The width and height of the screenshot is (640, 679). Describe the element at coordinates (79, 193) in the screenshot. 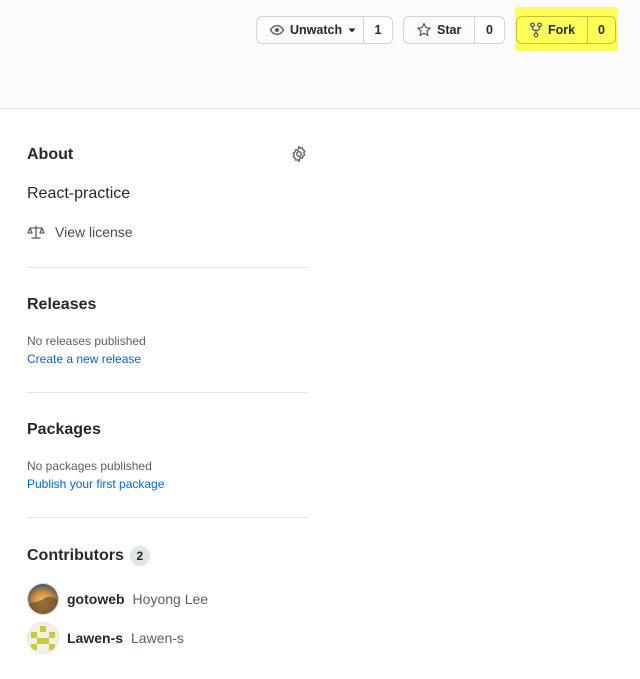

I see `repository-description: React-practice` at that location.